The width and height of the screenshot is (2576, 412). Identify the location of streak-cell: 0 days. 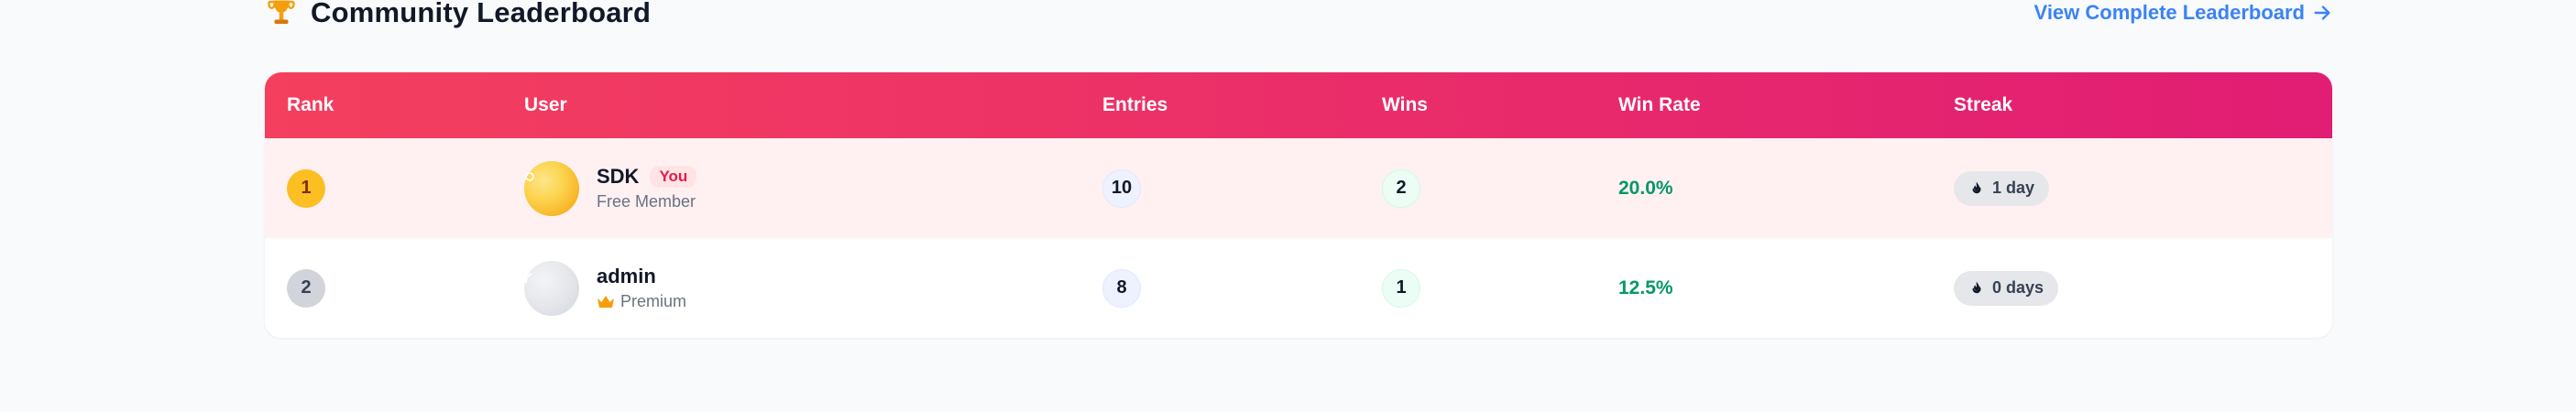
(2007, 288).